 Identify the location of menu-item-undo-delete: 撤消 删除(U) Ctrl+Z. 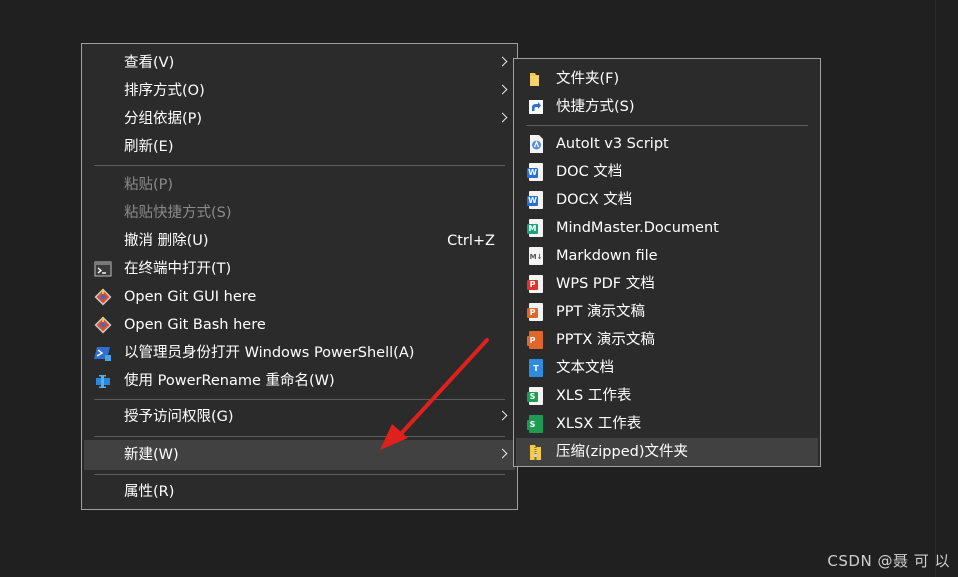
(299, 241).